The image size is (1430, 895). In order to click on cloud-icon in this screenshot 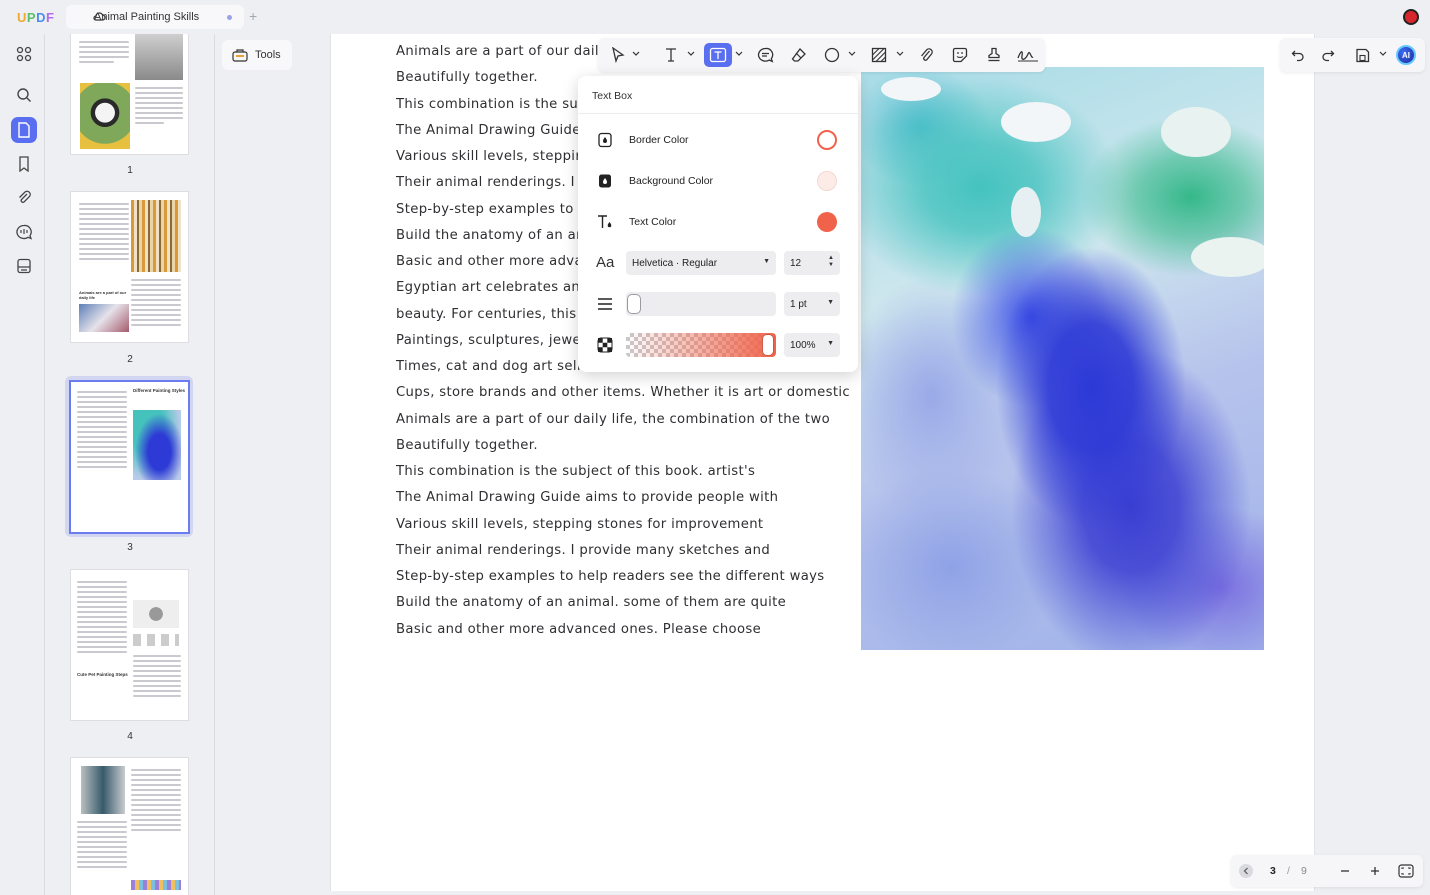, I will do `click(99, 16)`.